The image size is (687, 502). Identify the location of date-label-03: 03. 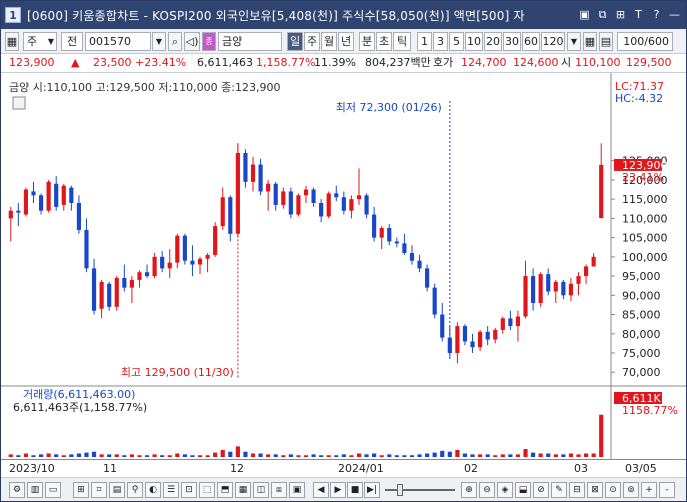
(581, 468).